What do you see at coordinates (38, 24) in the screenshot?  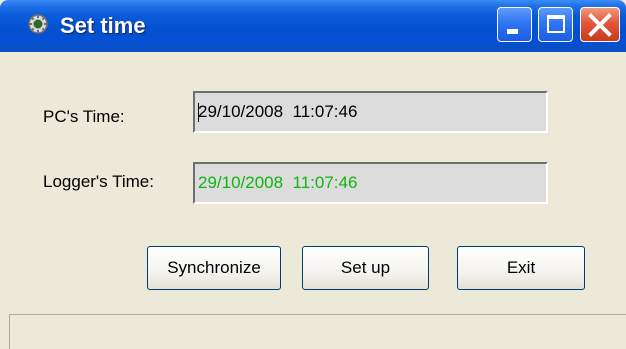 I see `gear-globe-icon` at bounding box center [38, 24].